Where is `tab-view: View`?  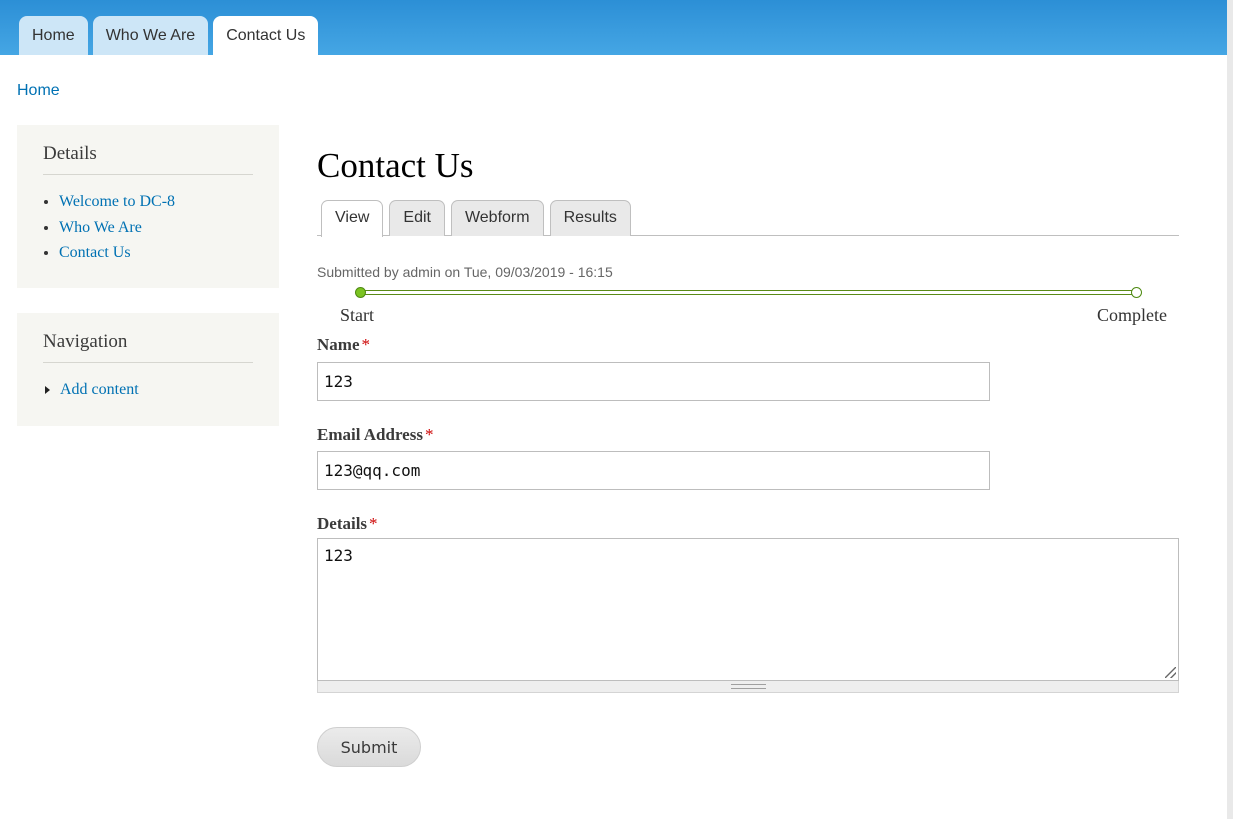
tab-view: View is located at coordinates (352, 218).